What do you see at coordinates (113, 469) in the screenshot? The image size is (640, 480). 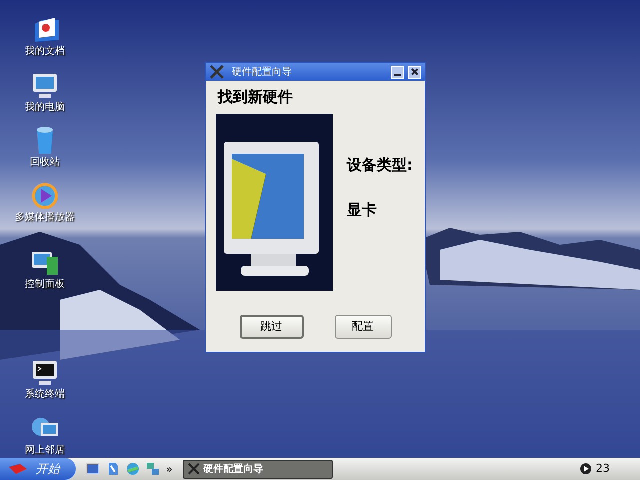 I see `document-icon` at bounding box center [113, 469].